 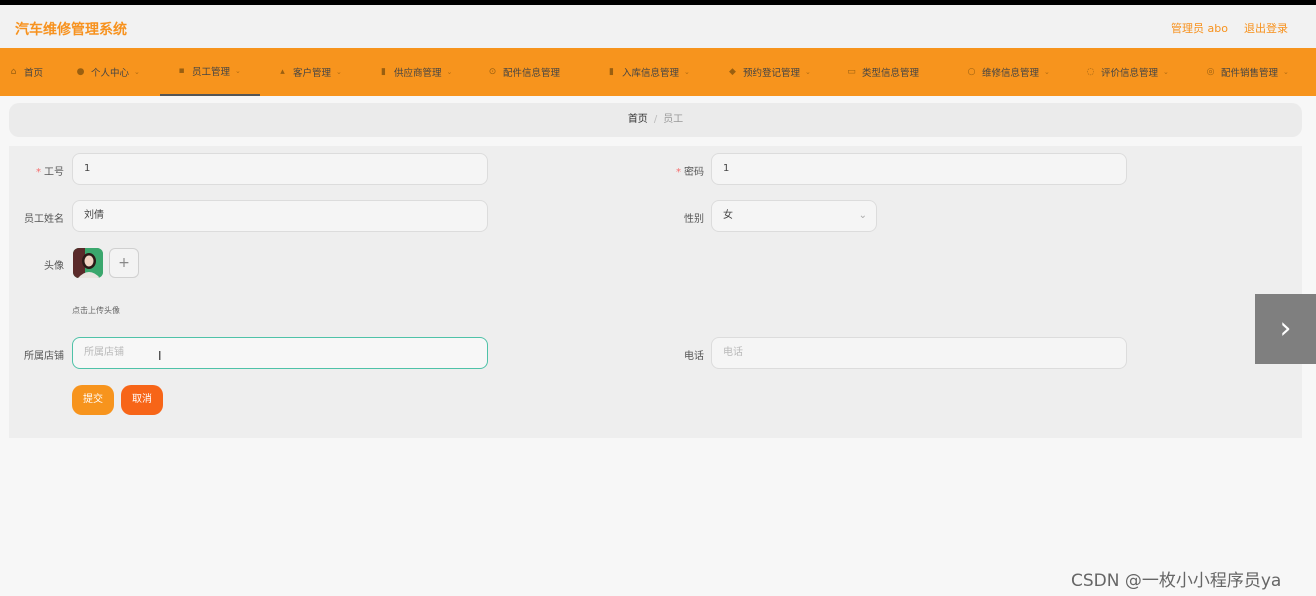 I want to click on nav-item-label: 入库信息管理, so click(x=651, y=73).